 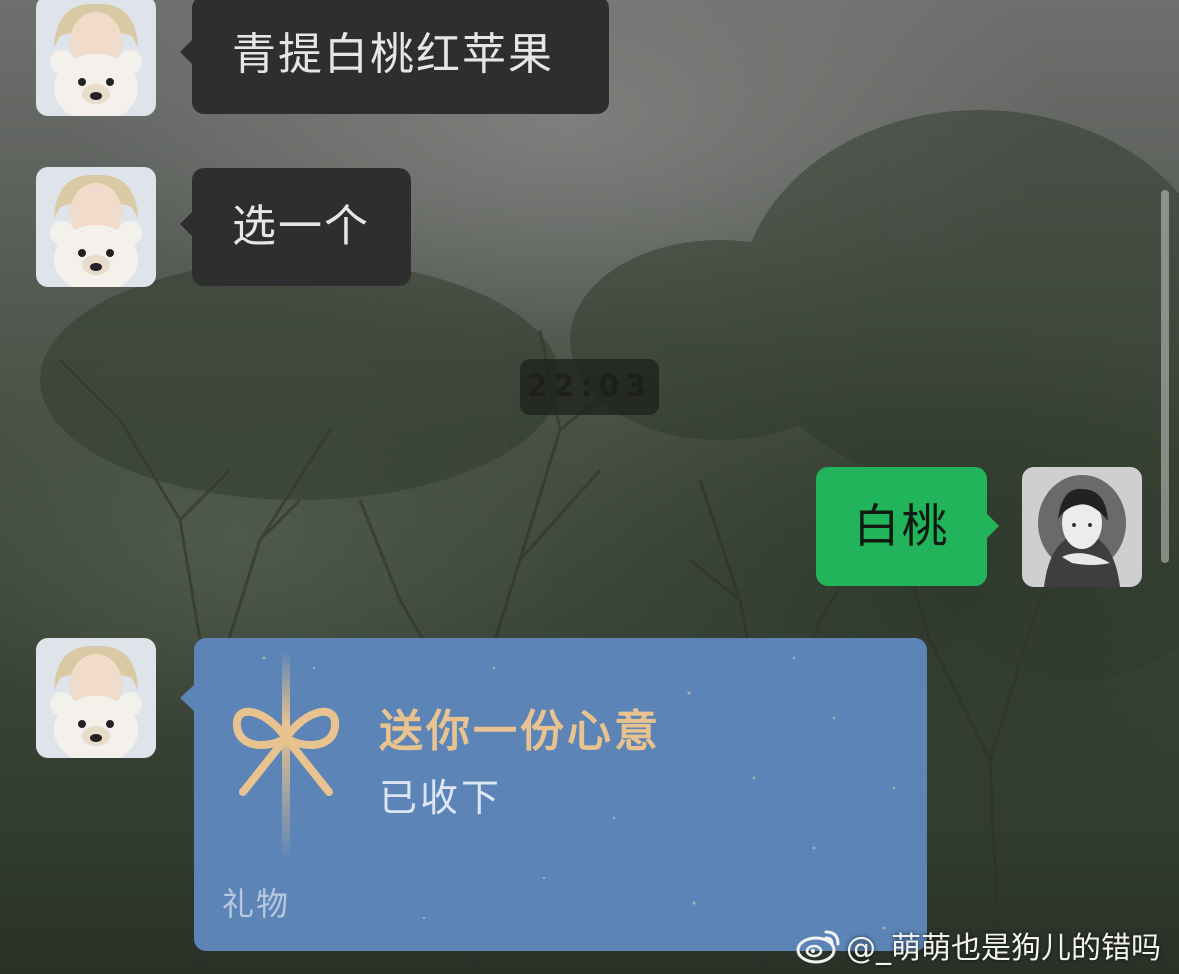 I want to click on scrollbar, so click(x=1165, y=376).